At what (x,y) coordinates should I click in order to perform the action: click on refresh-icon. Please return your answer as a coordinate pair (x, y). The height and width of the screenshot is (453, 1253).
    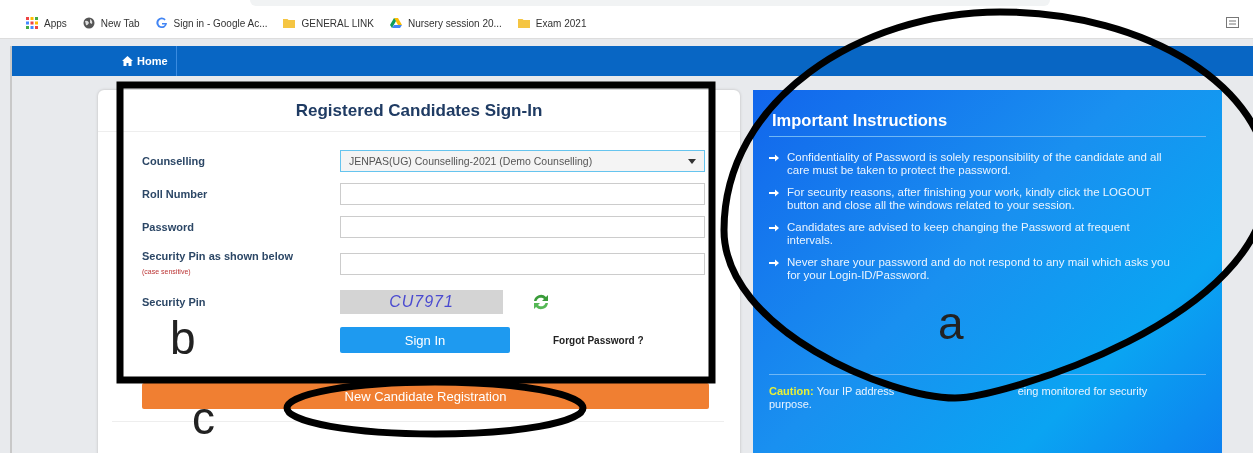
    Looking at the image, I should click on (541, 302).